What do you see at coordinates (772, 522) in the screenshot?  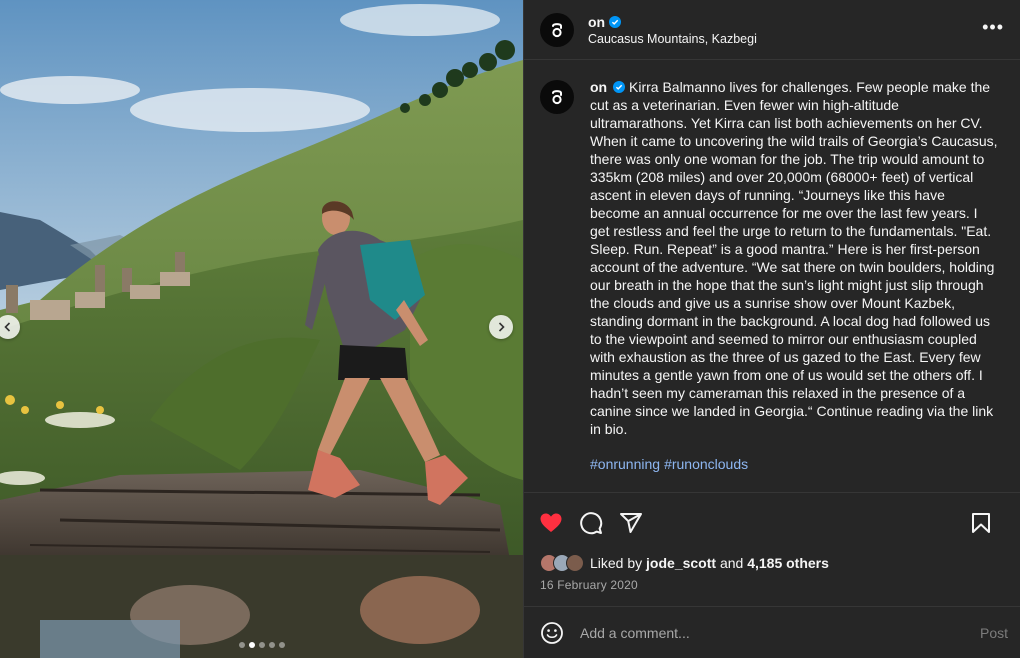 I see `action-bar` at bounding box center [772, 522].